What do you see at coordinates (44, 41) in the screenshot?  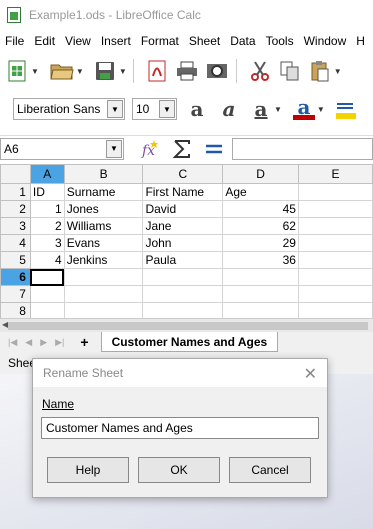 I see `menu-edit: Edit` at bounding box center [44, 41].